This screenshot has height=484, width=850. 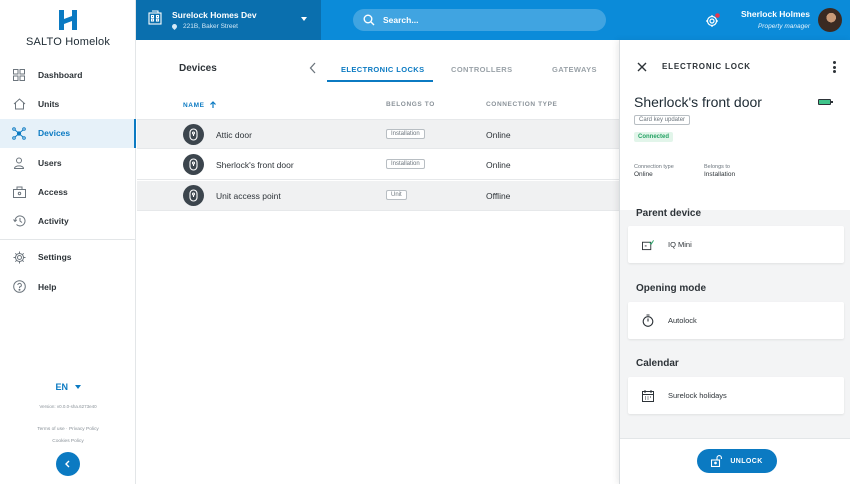 I want to click on site-address-row: 221B, Baker Street, so click(x=213, y=26).